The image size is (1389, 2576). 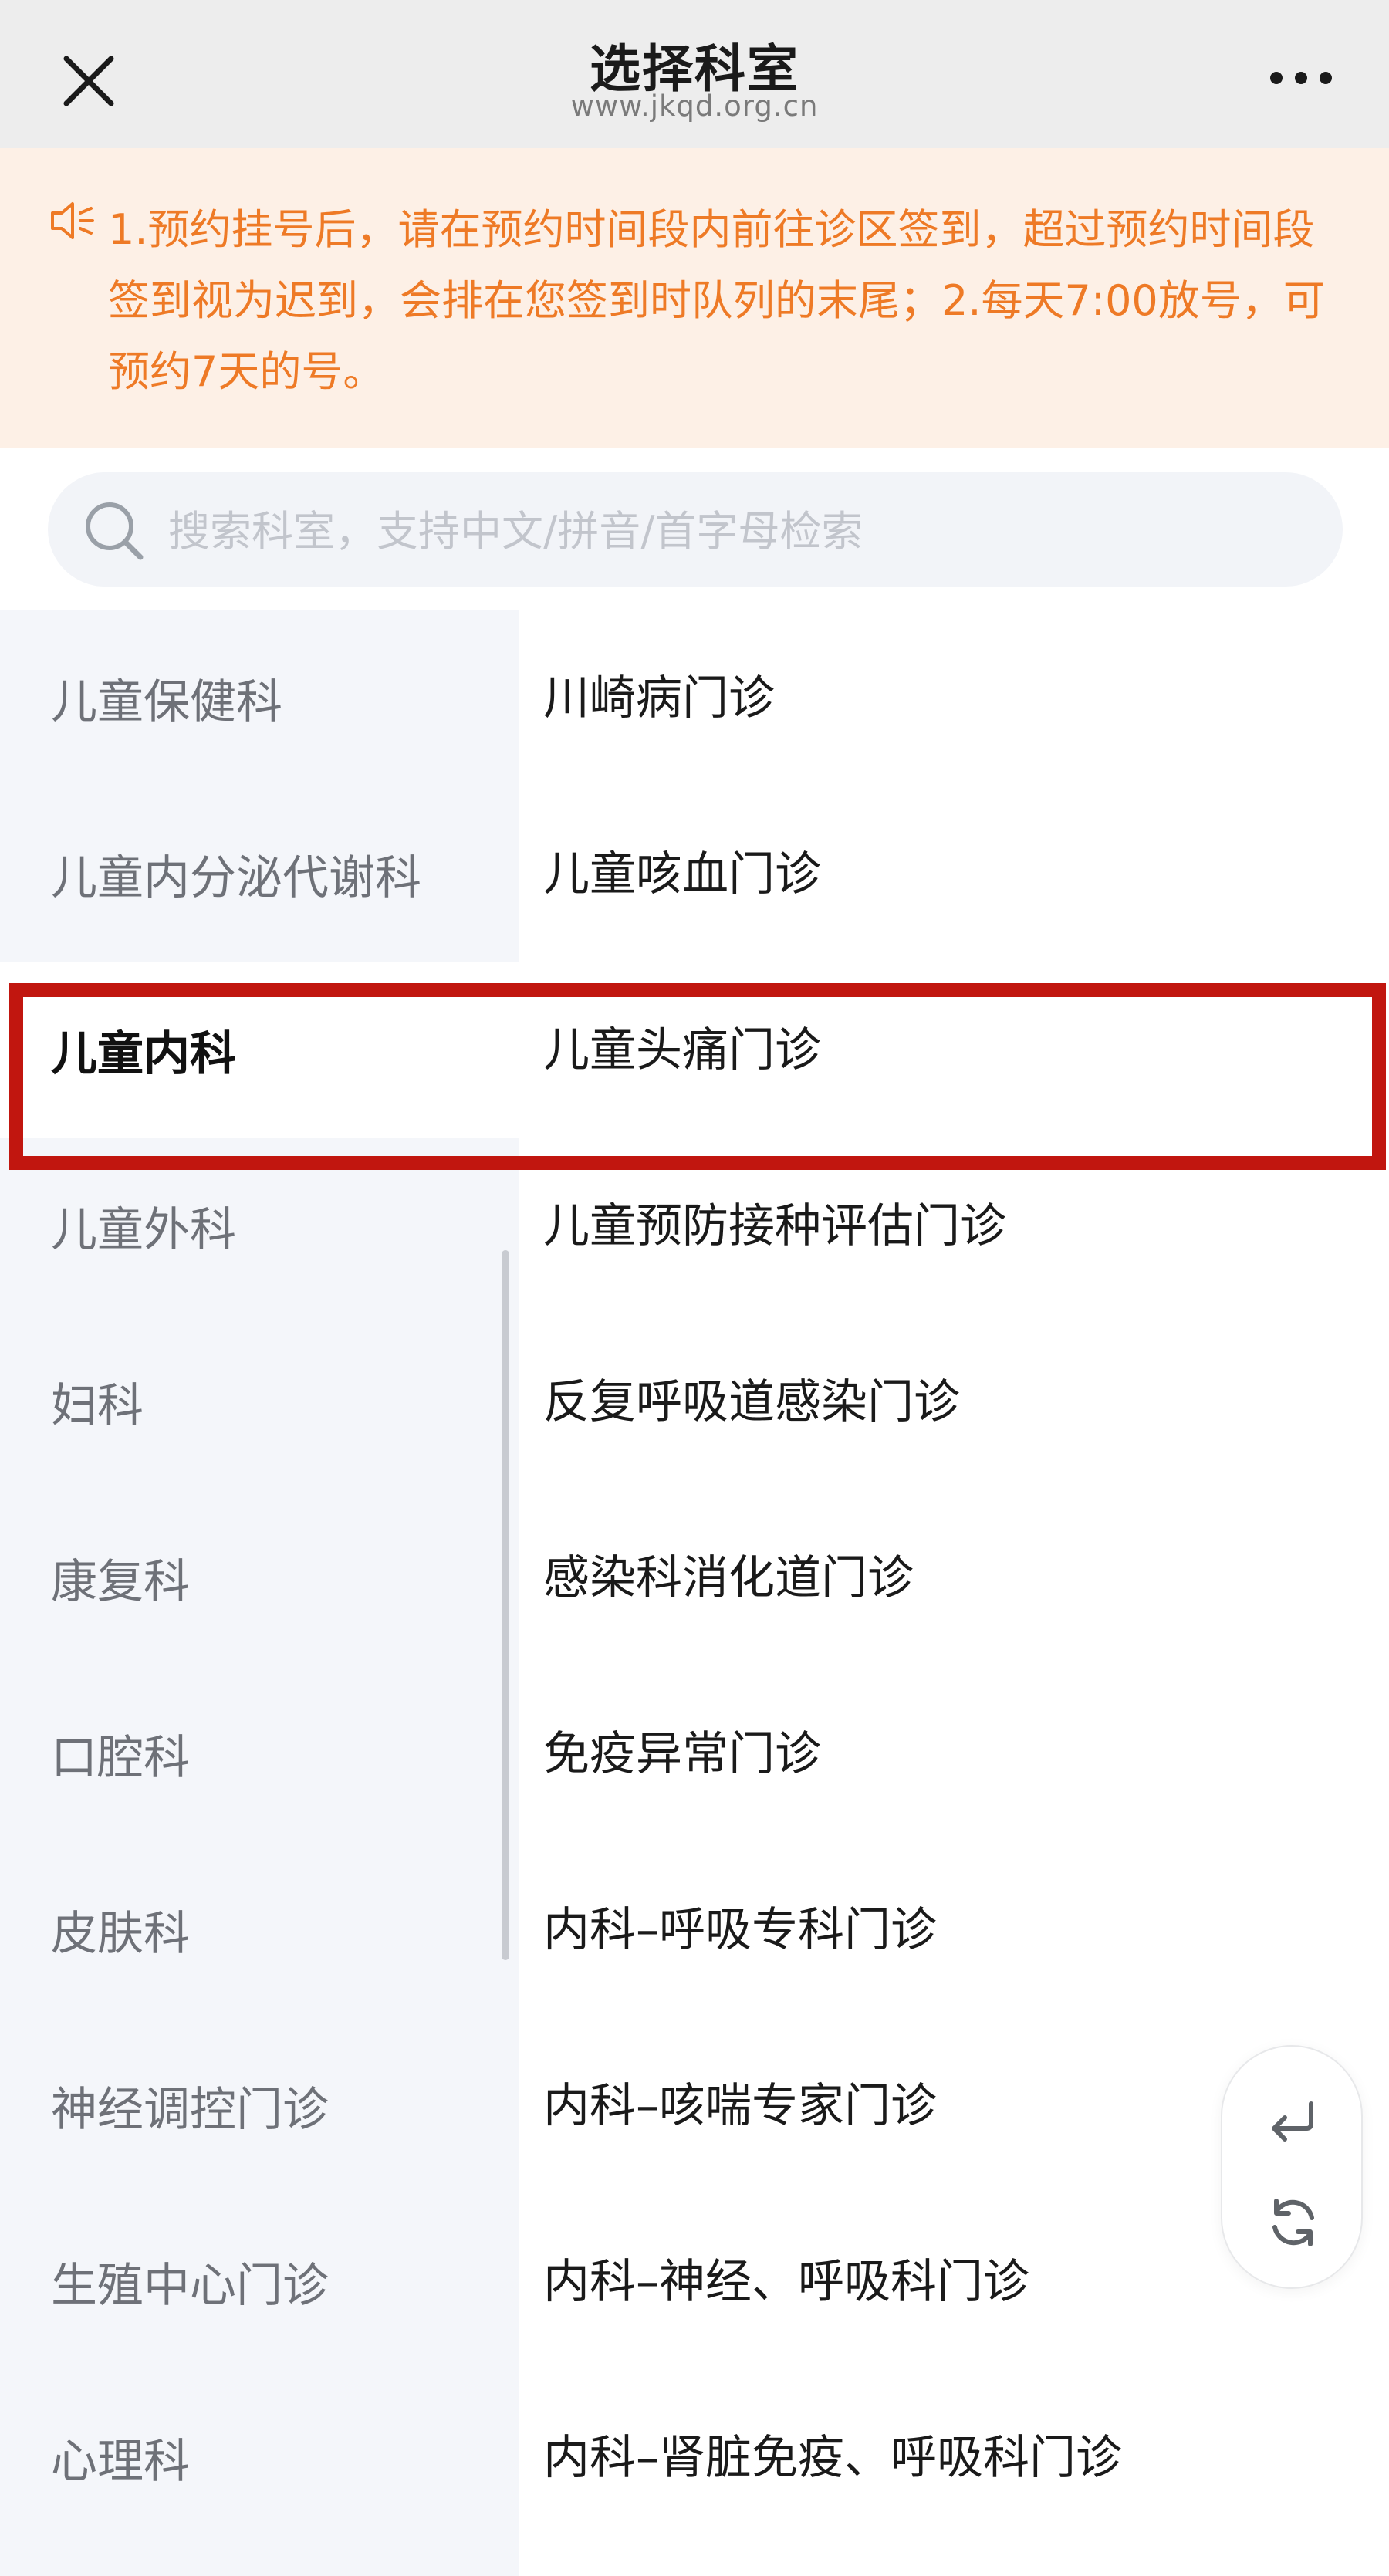 I want to click on department-item: 儿童内分泌代谢科, so click(x=259, y=874).